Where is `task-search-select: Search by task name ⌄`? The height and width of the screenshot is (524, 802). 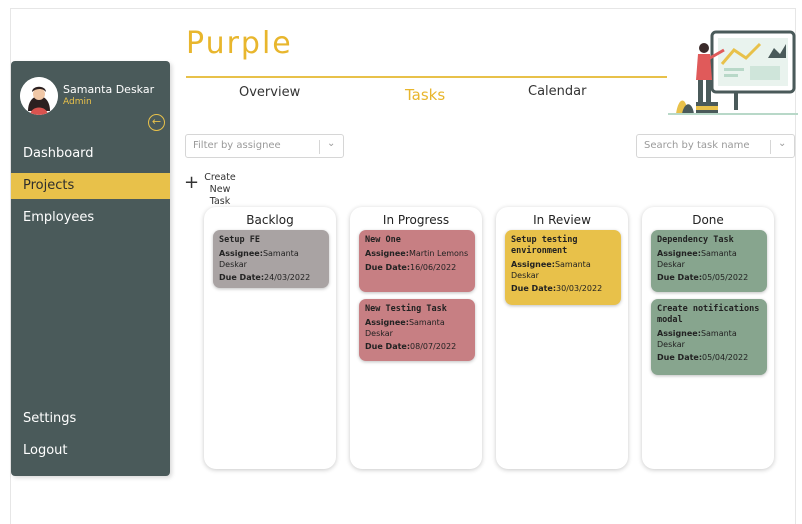 task-search-select: Search by task name ⌄ is located at coordinates (715, 146).